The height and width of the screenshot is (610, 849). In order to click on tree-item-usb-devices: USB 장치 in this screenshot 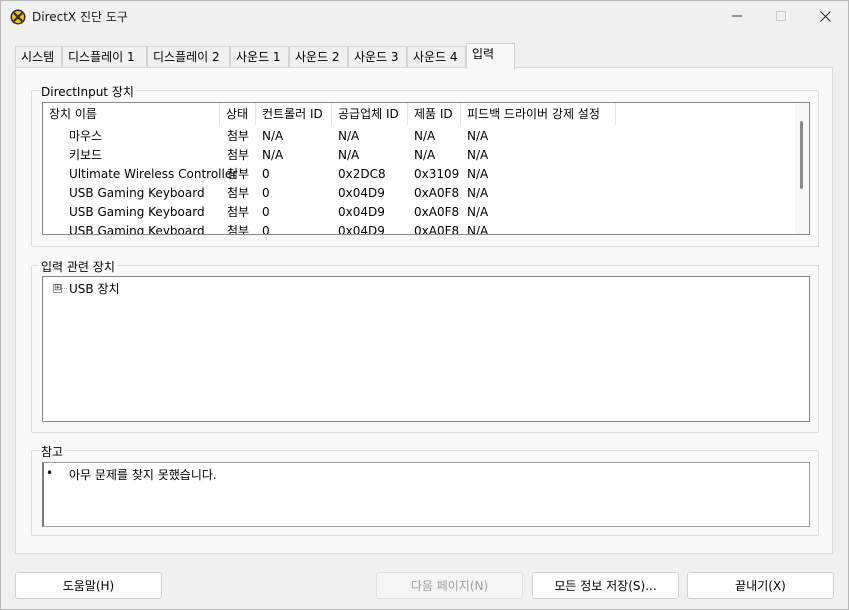, I will do `click(94, 288)`.